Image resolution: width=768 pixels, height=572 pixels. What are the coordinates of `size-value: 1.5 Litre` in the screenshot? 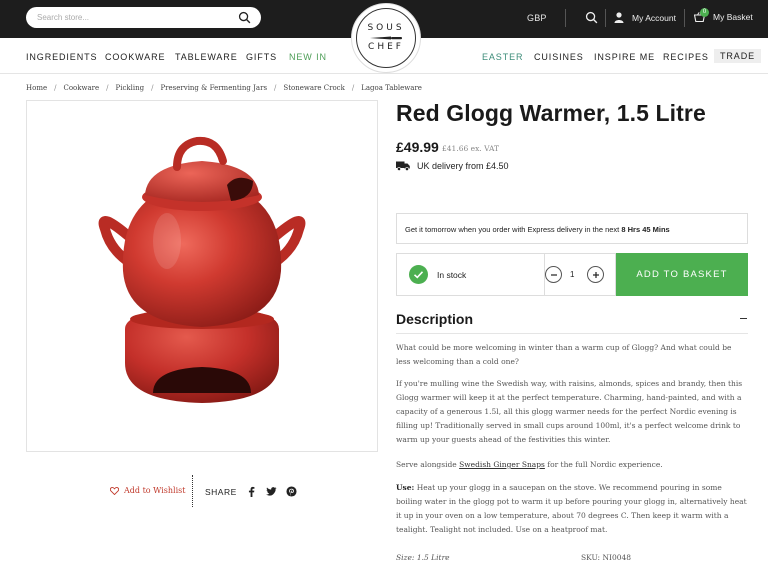 It's located at (433, 557).